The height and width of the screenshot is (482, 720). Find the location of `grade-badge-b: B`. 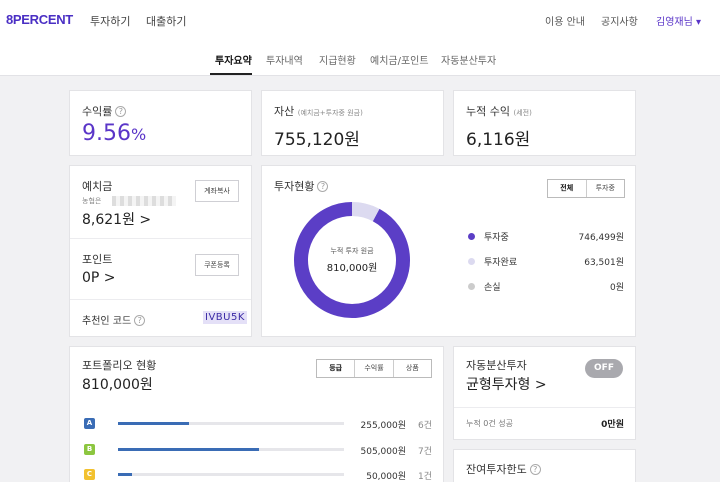

grade-badge-b: B is located at coordinates (89, 449).